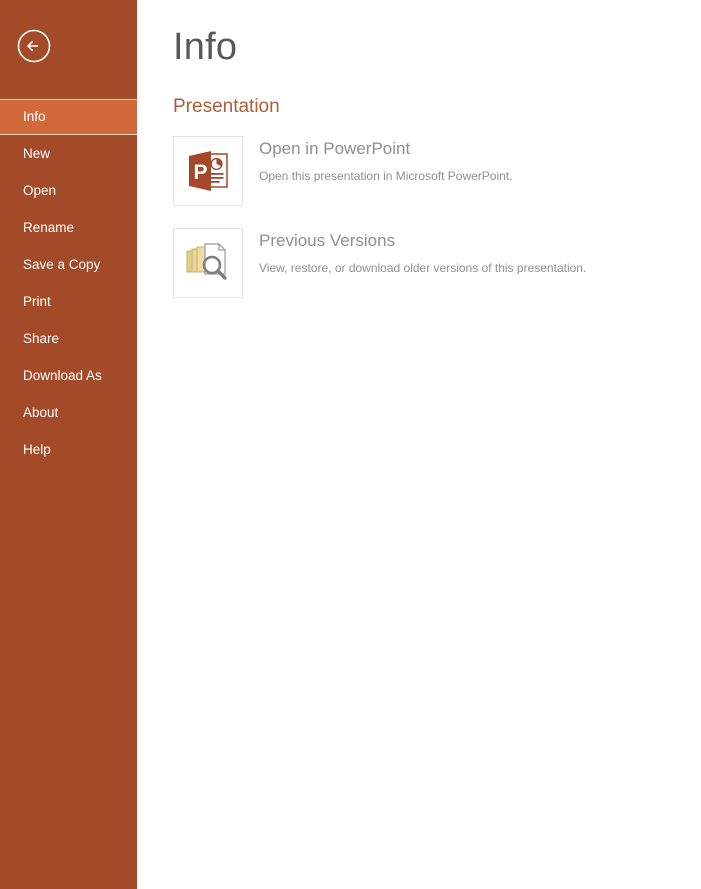 This screenshot has height=889, width=701. Describe the element at coordinates (41, 412) in the screenshot. I see `sidebar-item-label: About` at that location.